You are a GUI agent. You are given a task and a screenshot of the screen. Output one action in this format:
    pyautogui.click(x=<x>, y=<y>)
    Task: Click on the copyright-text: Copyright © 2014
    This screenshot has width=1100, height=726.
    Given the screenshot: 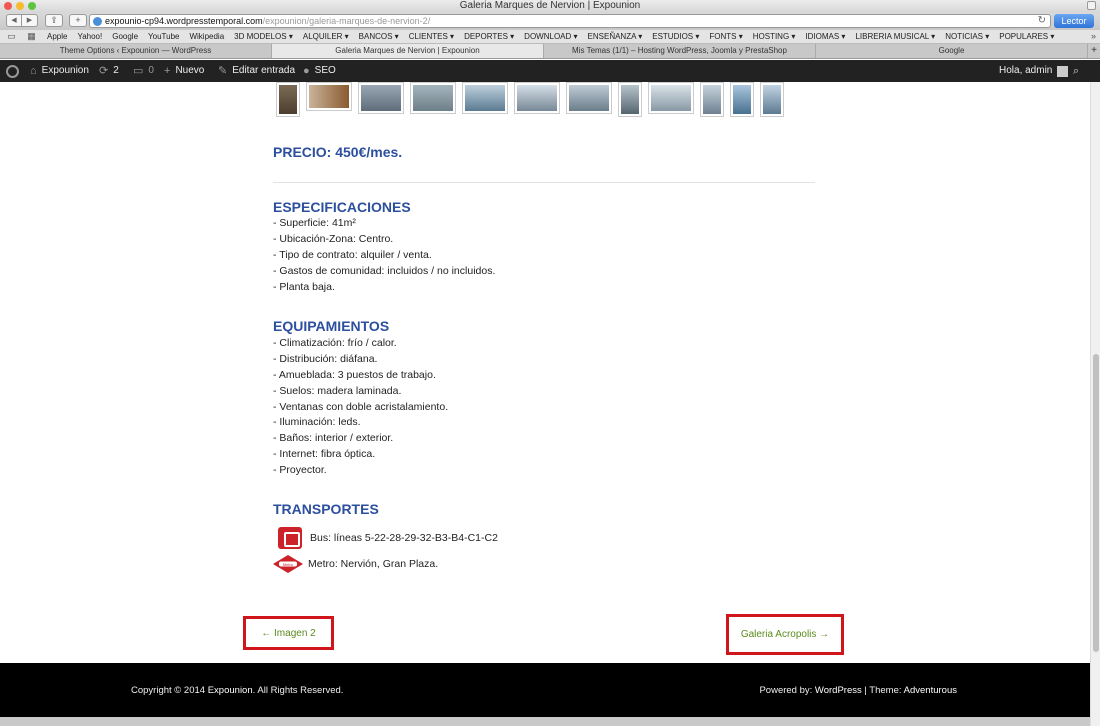 What is the action you would take?
    pyautogui.click(x=168, y=690)
    